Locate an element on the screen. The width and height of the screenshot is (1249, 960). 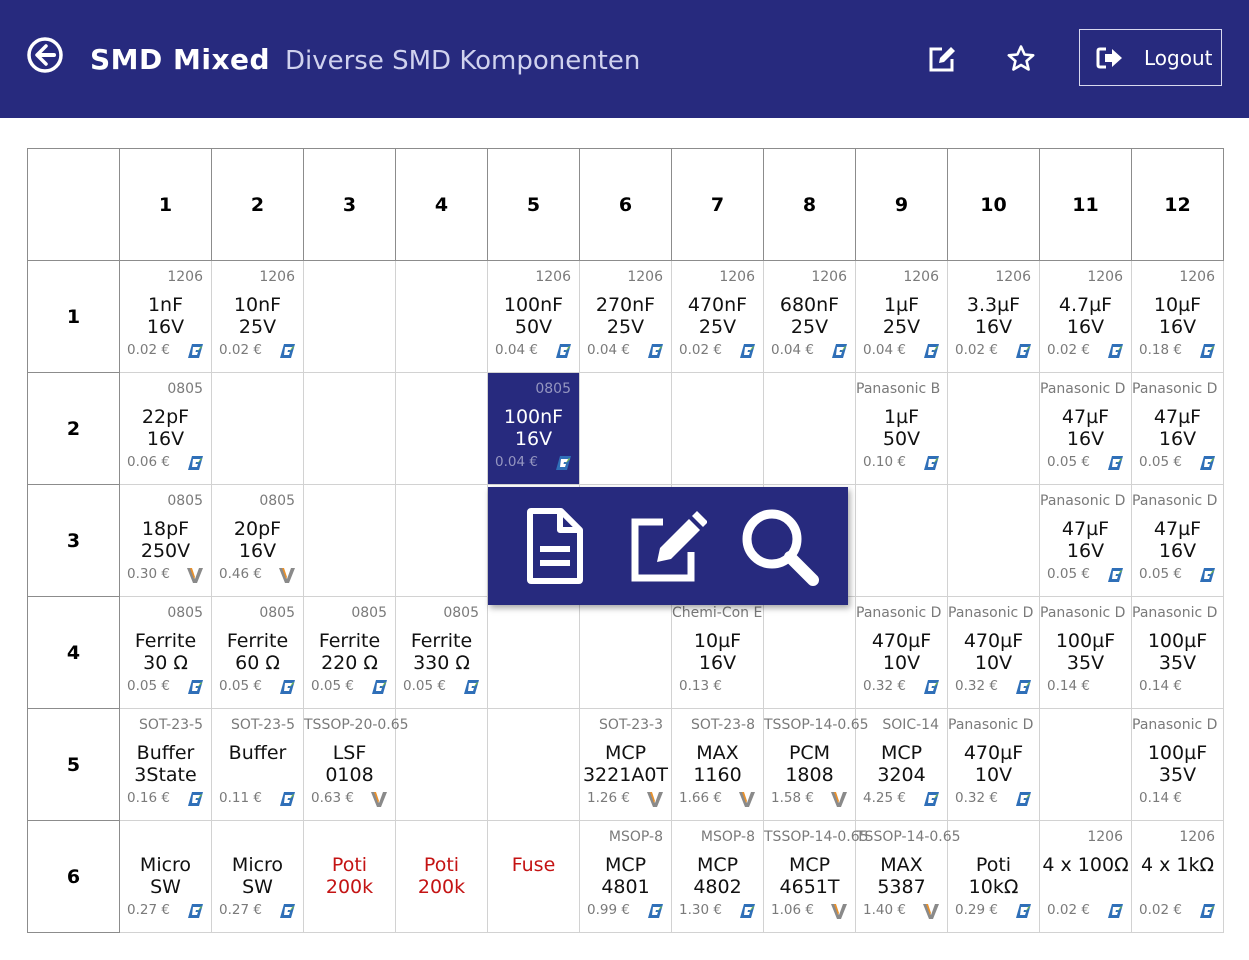
logout-button: Logout is located at coordinates (1150, 57).